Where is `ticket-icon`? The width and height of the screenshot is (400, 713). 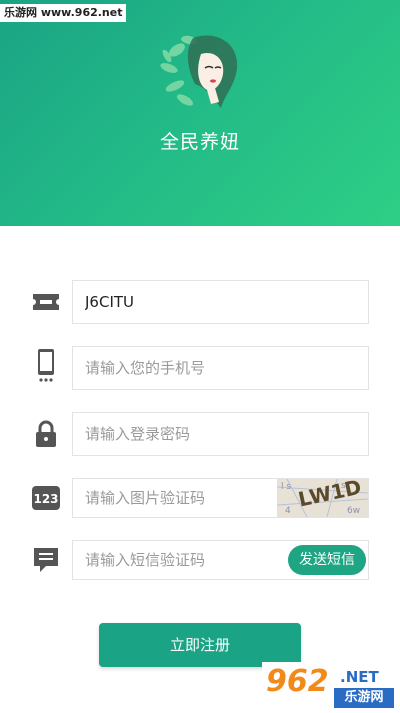
ticket-icon is located at coordinates (46, 302).